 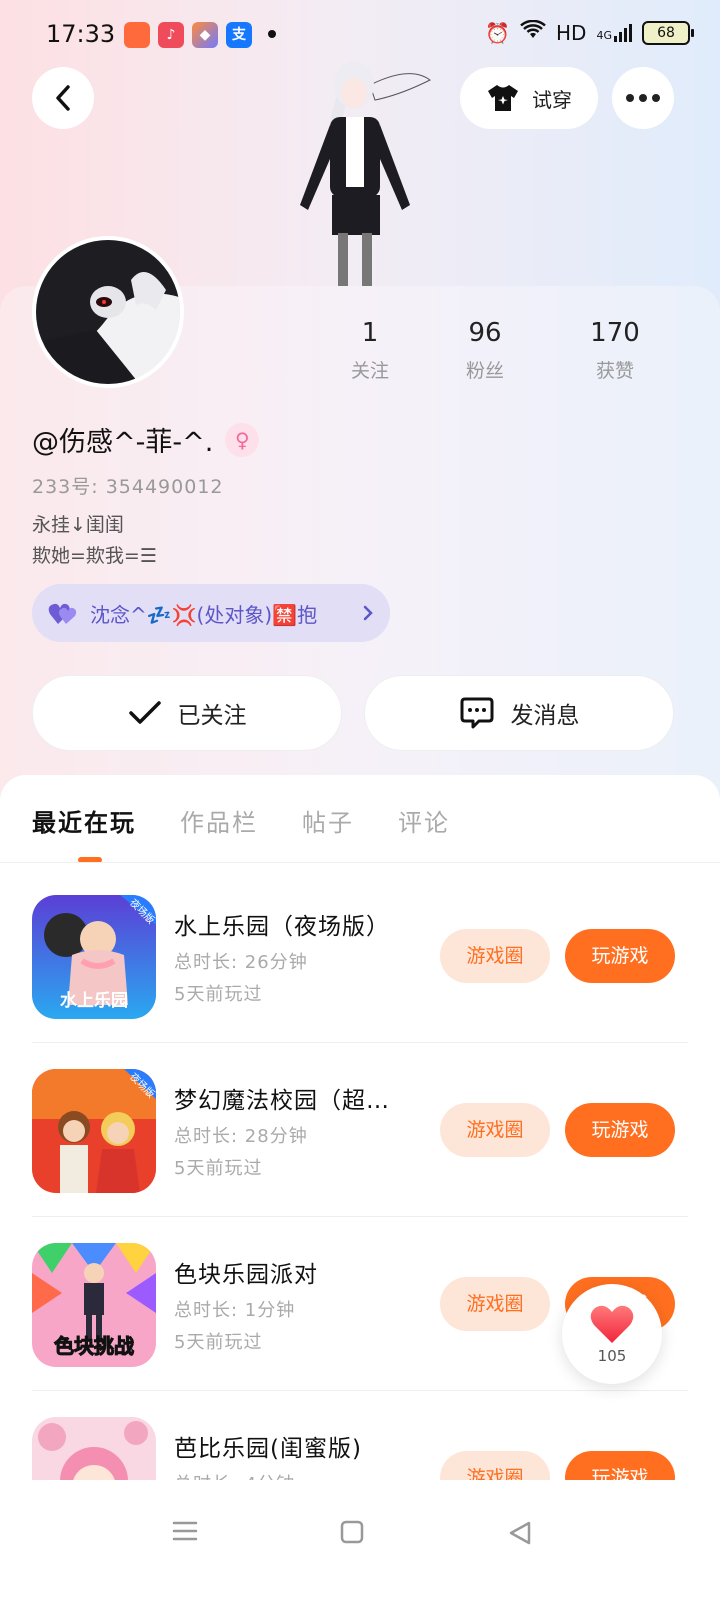 What do you see at coordinates (424, 820) in the screenshot?
I see `tab-comments: 评论` at bounding box center [424, 820].